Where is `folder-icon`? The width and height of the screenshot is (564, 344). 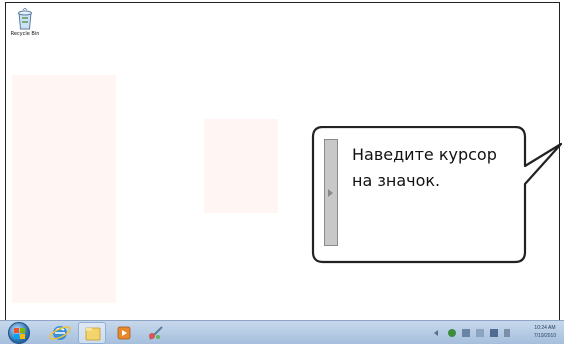 folder-icon is located at coordinates (93, 334).